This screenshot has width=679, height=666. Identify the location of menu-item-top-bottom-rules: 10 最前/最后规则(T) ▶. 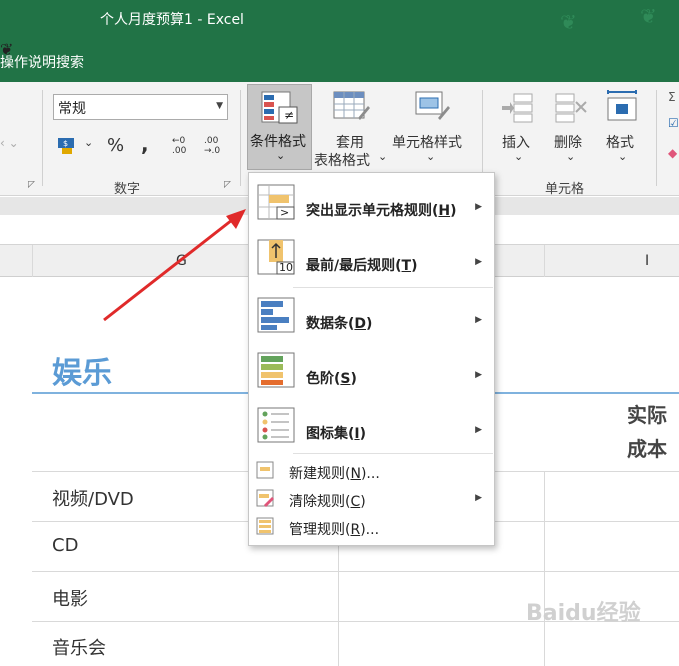
(371, 260).